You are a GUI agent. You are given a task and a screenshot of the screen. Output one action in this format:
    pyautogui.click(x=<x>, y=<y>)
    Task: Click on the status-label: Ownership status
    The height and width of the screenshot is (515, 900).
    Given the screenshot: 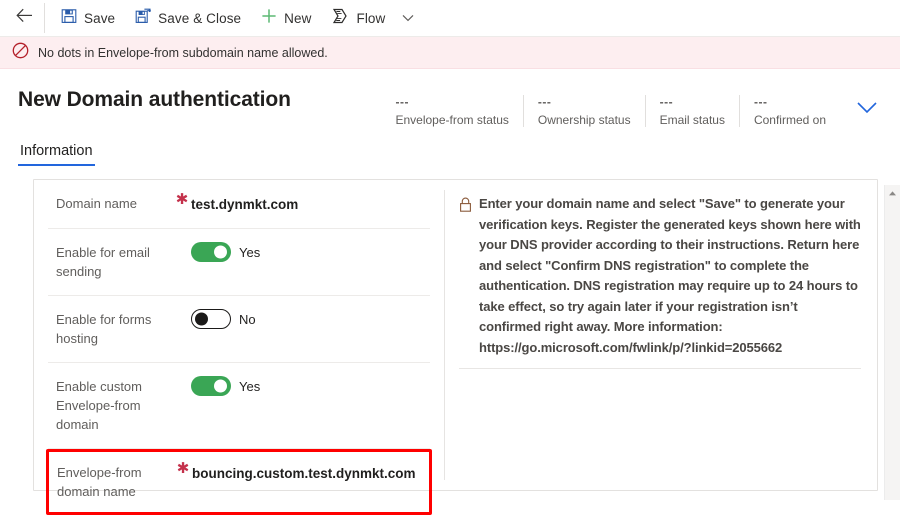 What is the action you would take?
    pyautogui.click(x=584, y=120)
    